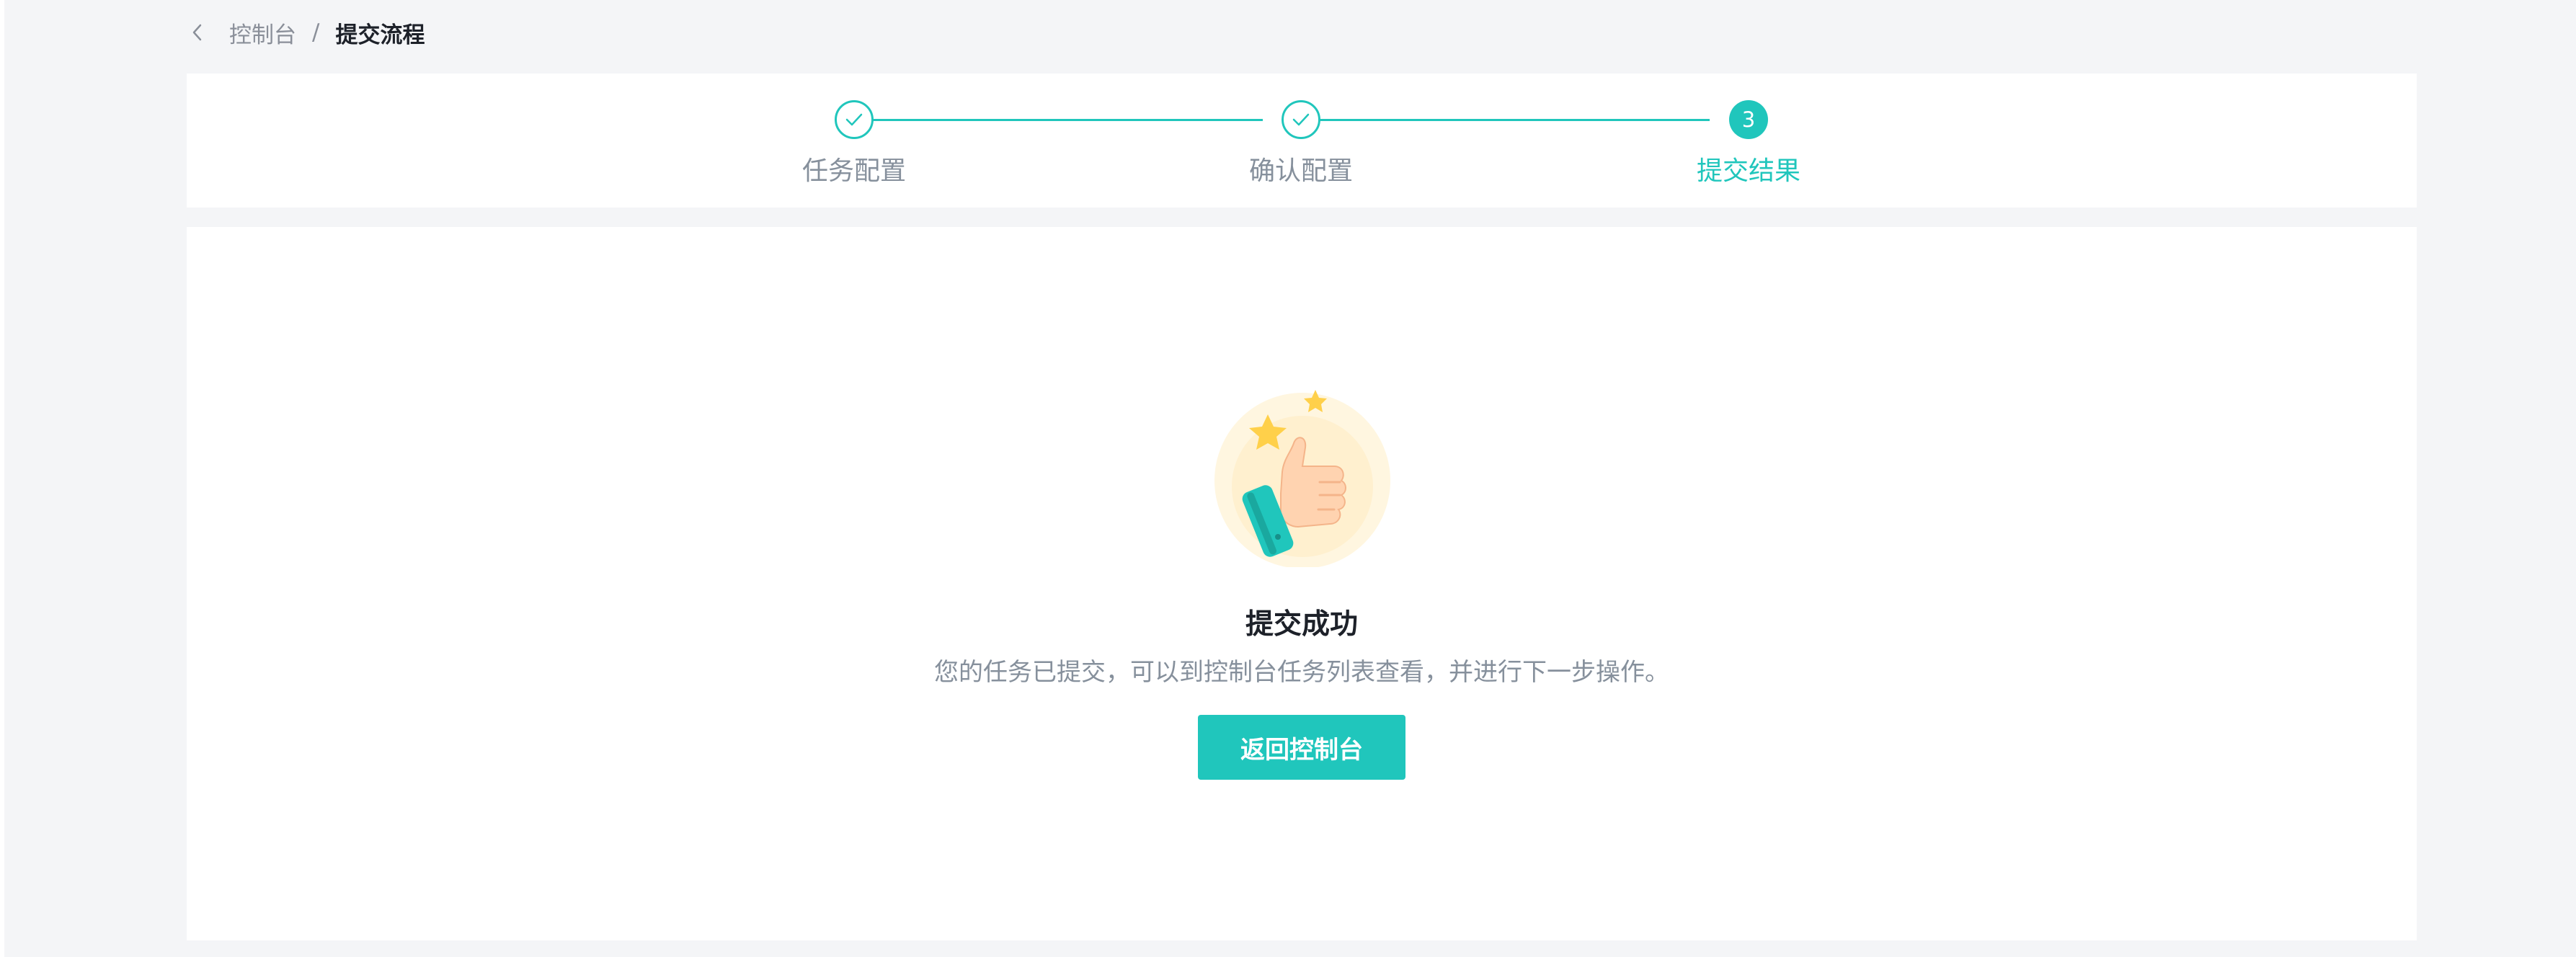  Describe the element at coordinates (2, 478) in the screenshot. I see `left-edge` at that location.